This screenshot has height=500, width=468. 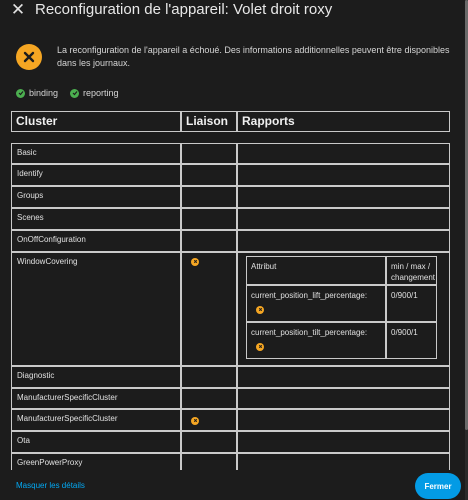 I want to click on table-row: Identify, so click(x=230, y=175).